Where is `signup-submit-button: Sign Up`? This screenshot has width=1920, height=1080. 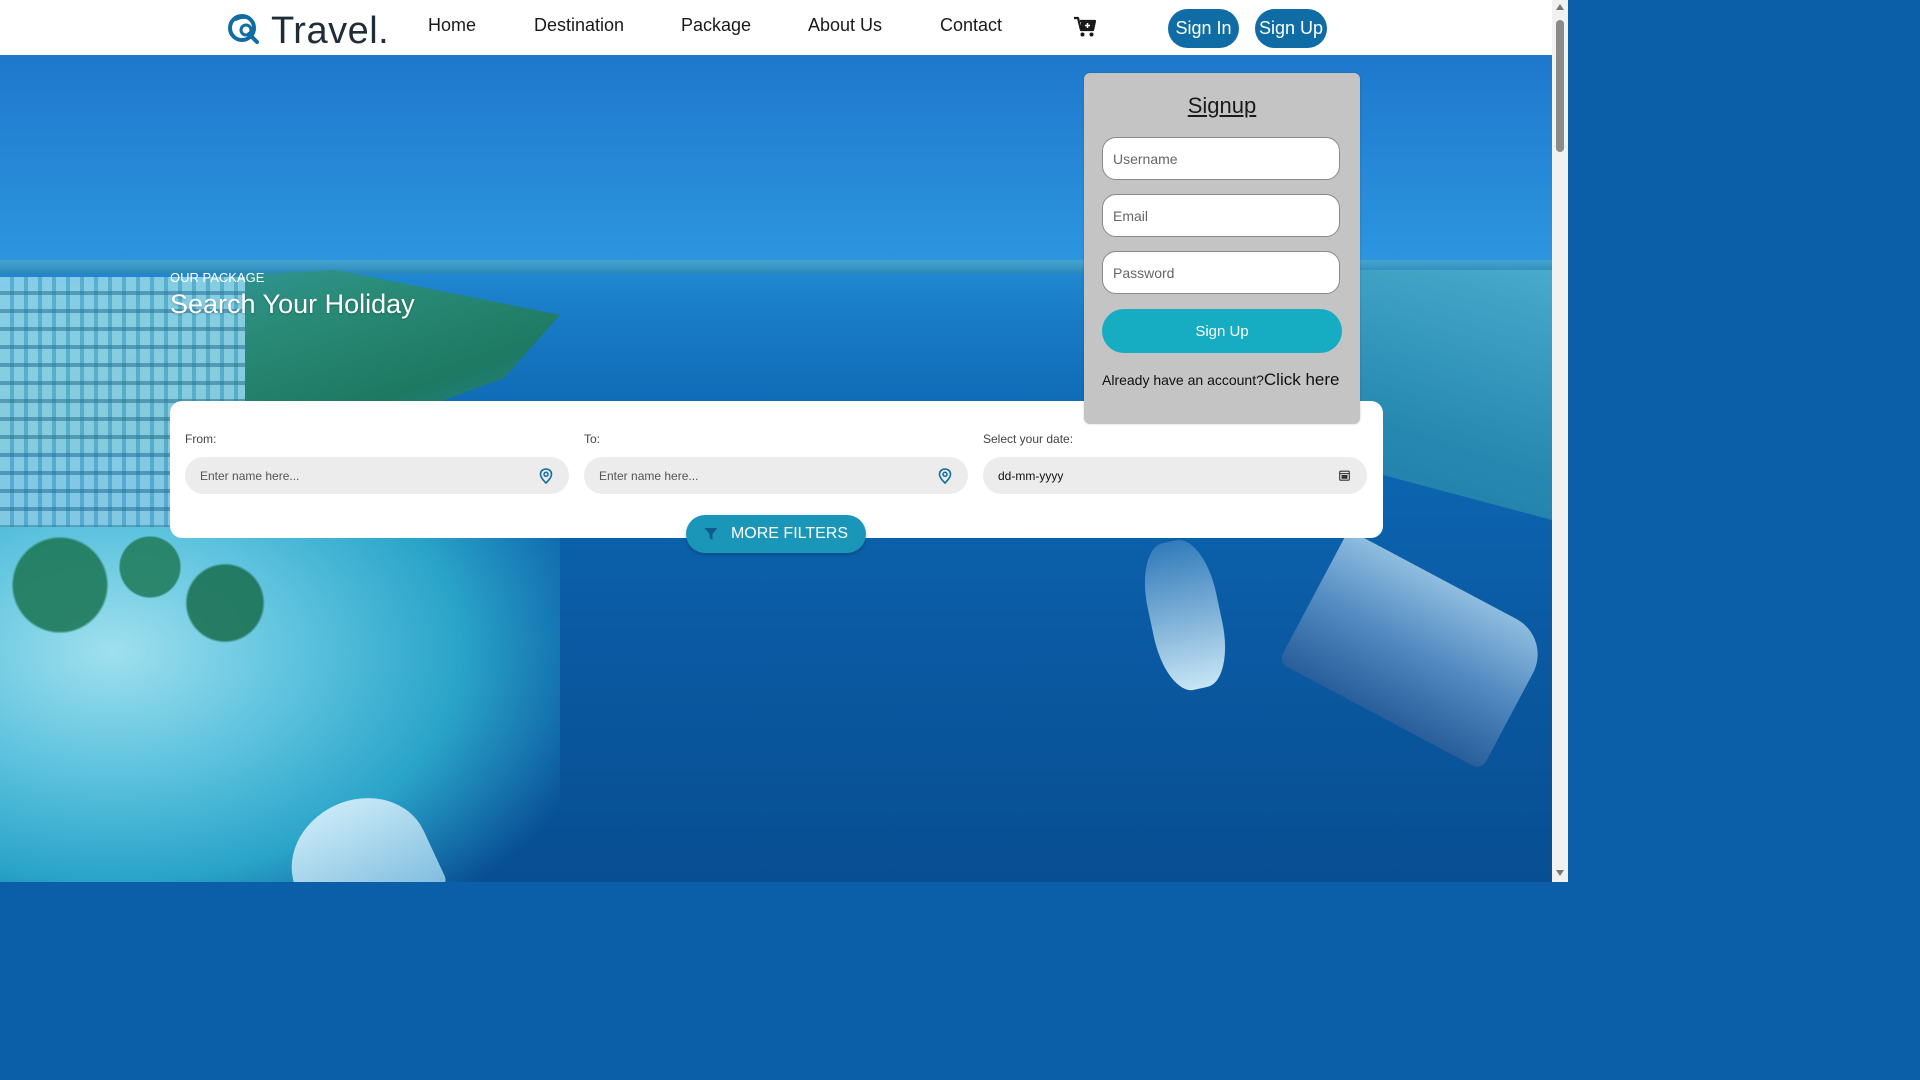 signup-submit-button: Sign Up is located at coordinates (1222, 331).